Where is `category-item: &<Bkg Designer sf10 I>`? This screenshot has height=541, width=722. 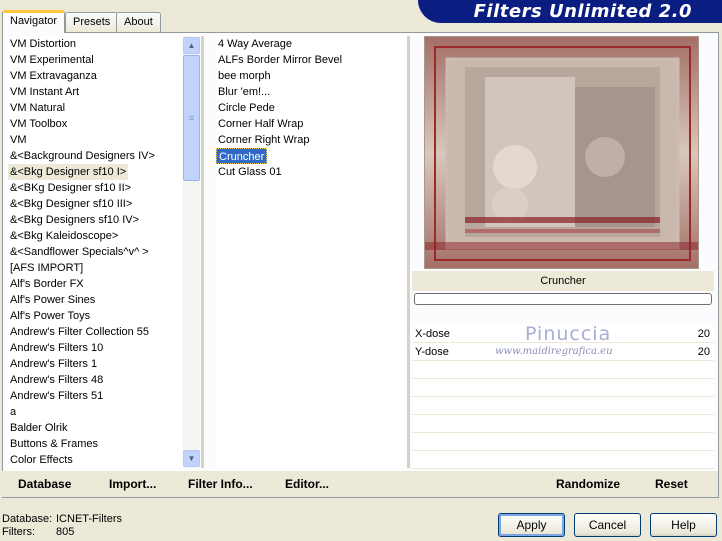
category-item: &<Bkg Designer sf10 I> is located at coordinates (68, 172).